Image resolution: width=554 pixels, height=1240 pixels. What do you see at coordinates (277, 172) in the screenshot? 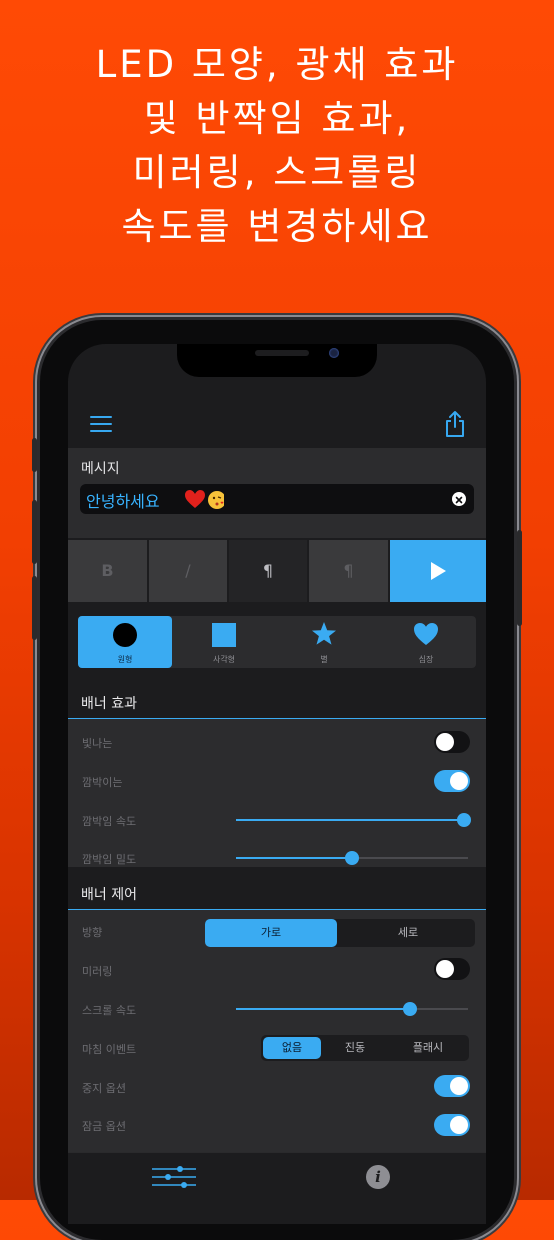
I see `headline-line-3: 미러링, 스크롤링` at bounding box center [277, 172].